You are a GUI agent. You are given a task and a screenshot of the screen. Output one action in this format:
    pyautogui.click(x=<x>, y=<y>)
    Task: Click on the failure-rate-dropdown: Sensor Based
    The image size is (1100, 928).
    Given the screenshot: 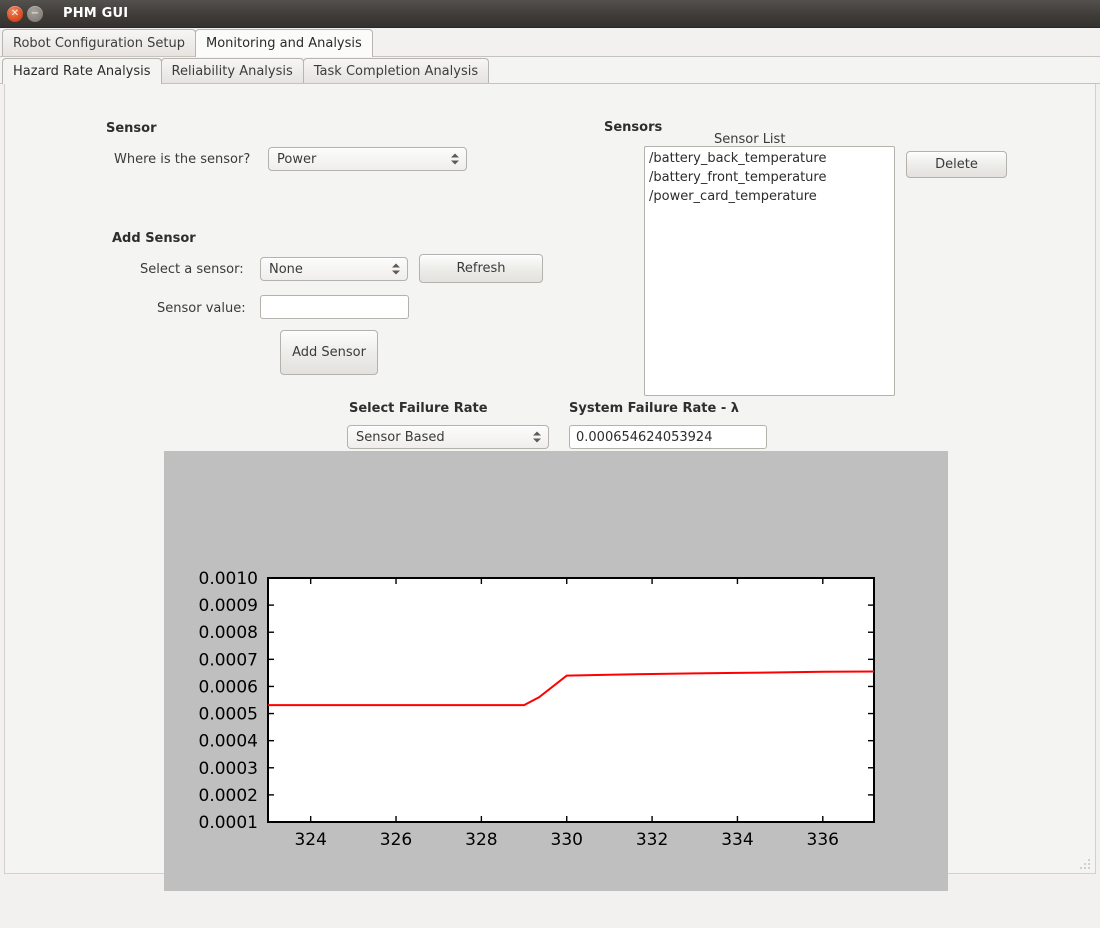 What is the action you would take?
    pyautogui.click(x=448, y=437)
    